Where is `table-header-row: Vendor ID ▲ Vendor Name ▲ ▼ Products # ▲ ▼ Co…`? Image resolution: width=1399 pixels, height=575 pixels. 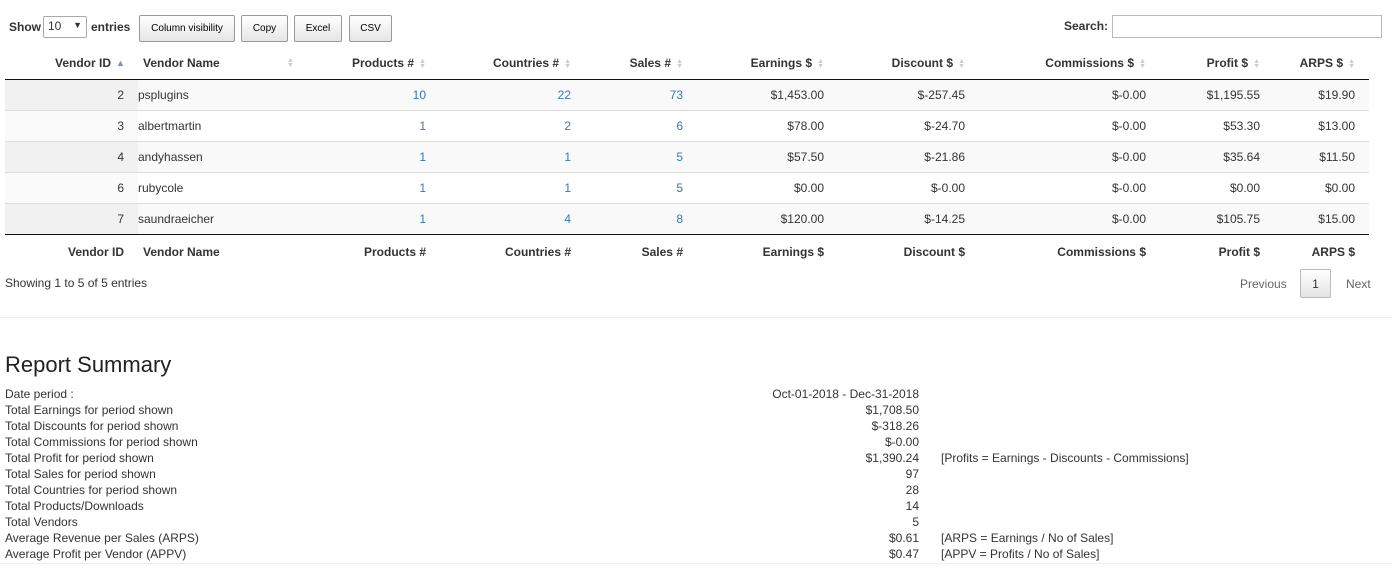
table-header-row: Vendor ID ▲ Vendor Name ▲ ▼ Products # ▲ ▼ Co… is located at coordinates (687, 63).